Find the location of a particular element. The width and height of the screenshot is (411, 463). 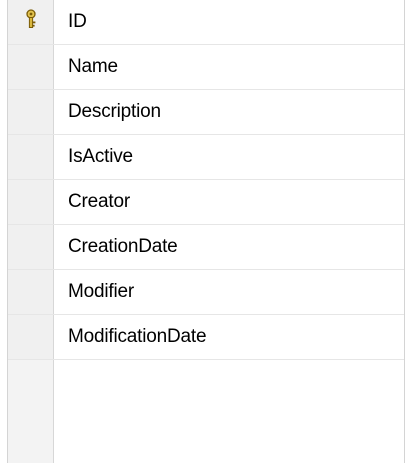

column-name: CreationDate is located at coordinates (229, 247).